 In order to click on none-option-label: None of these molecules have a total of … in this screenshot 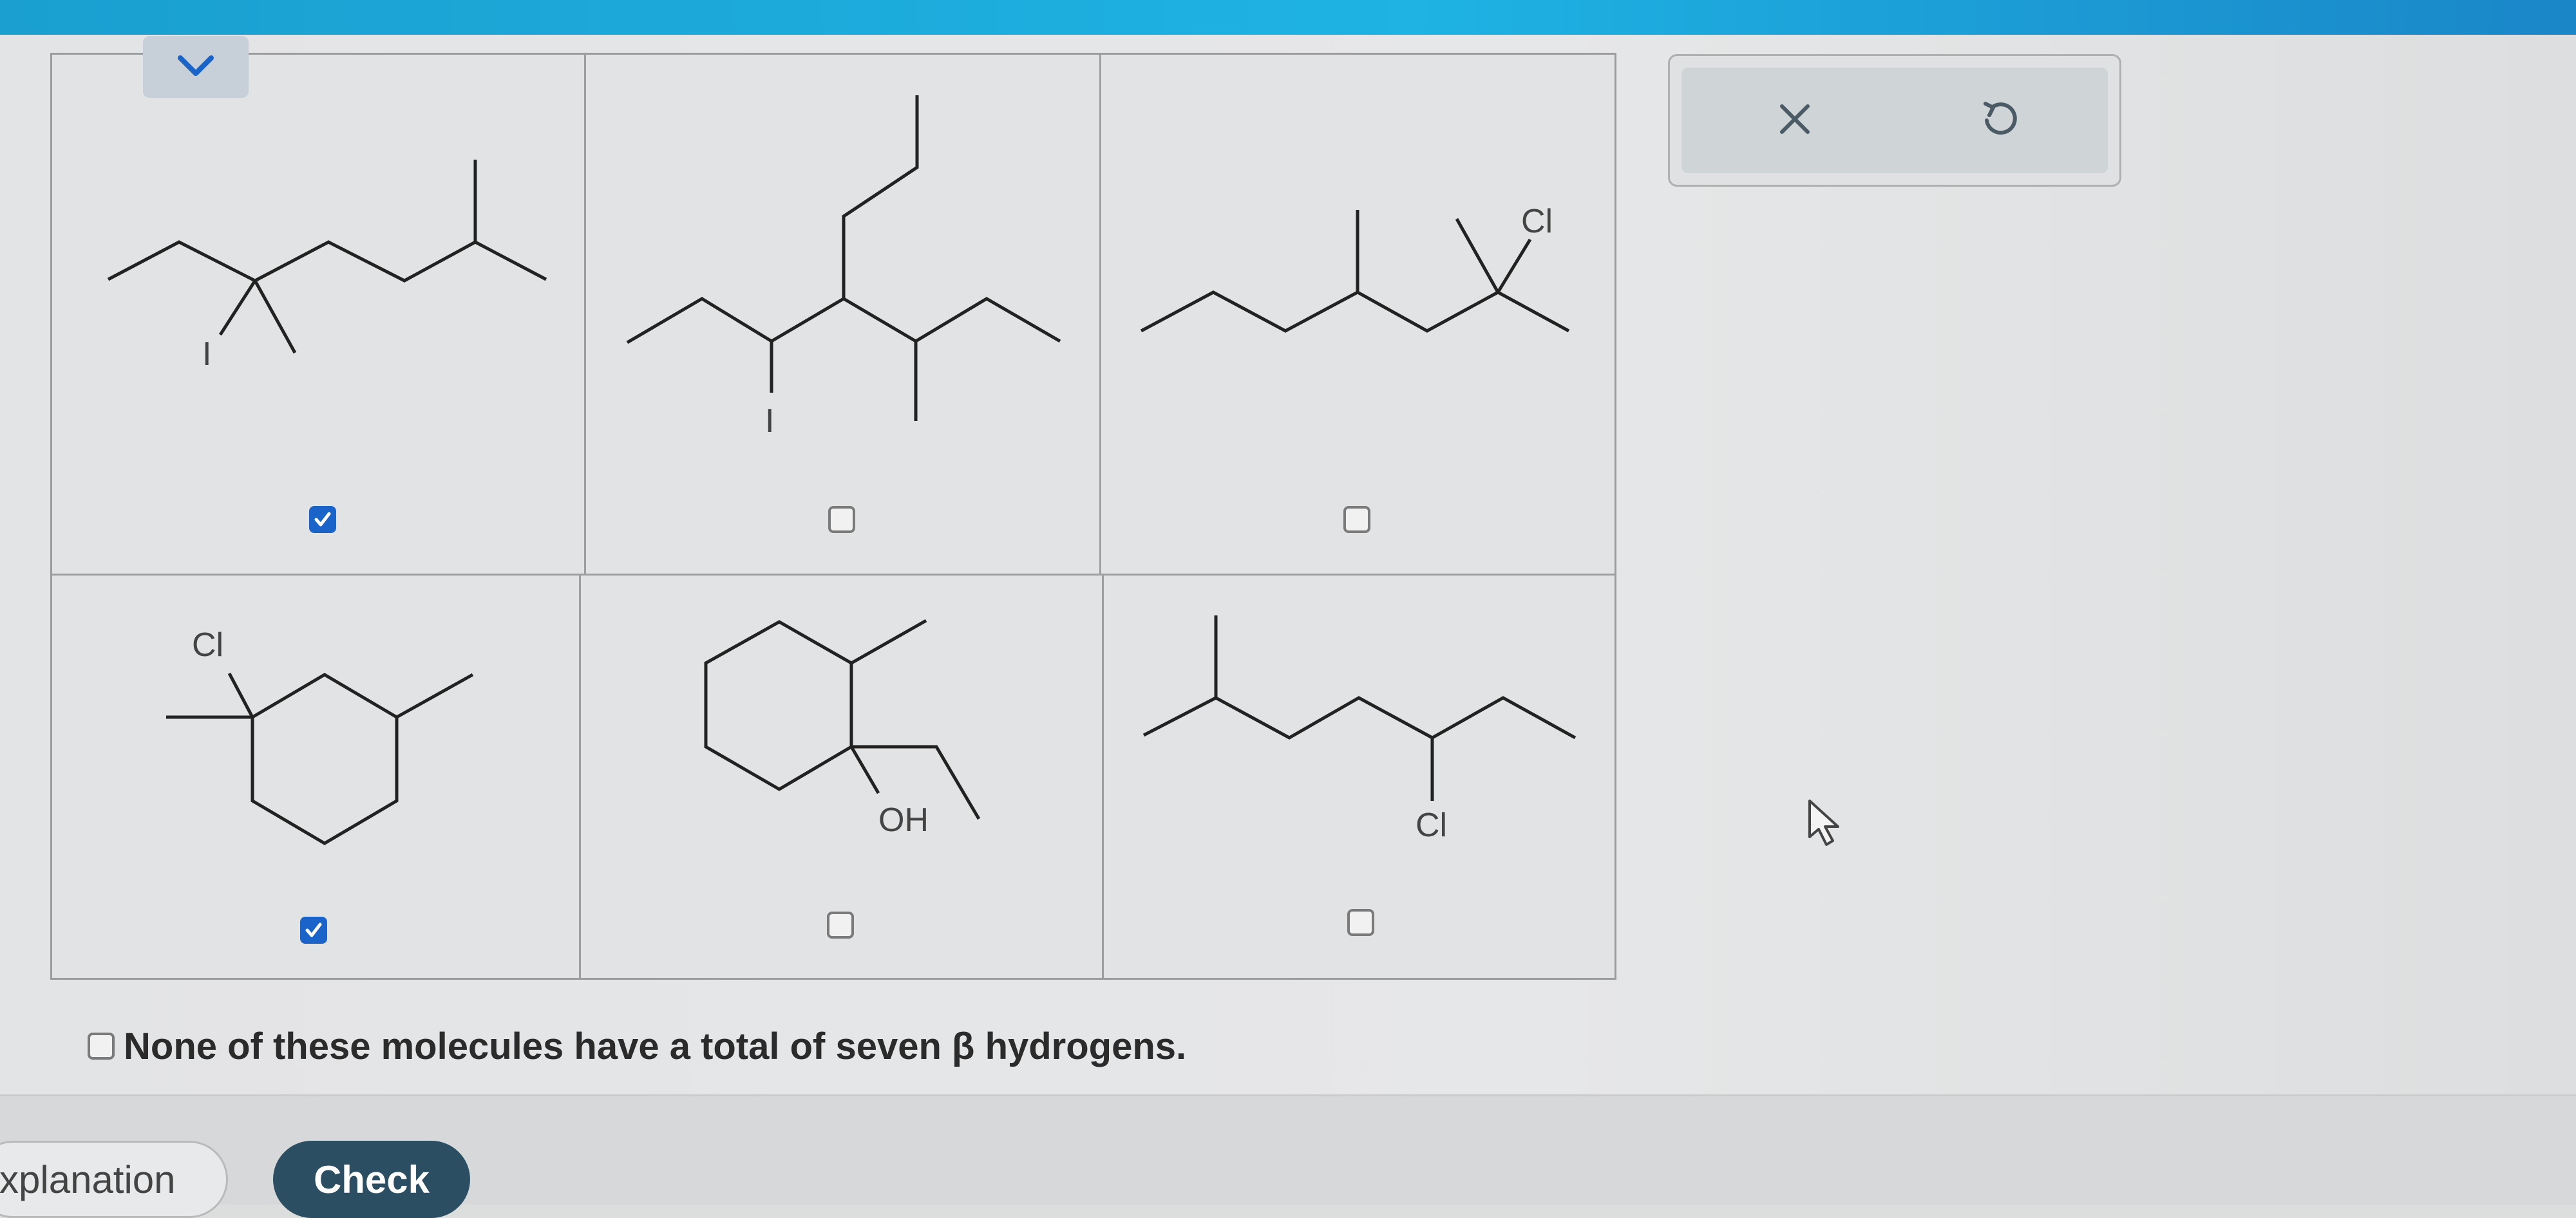, I will do `click(655, 1046)`.